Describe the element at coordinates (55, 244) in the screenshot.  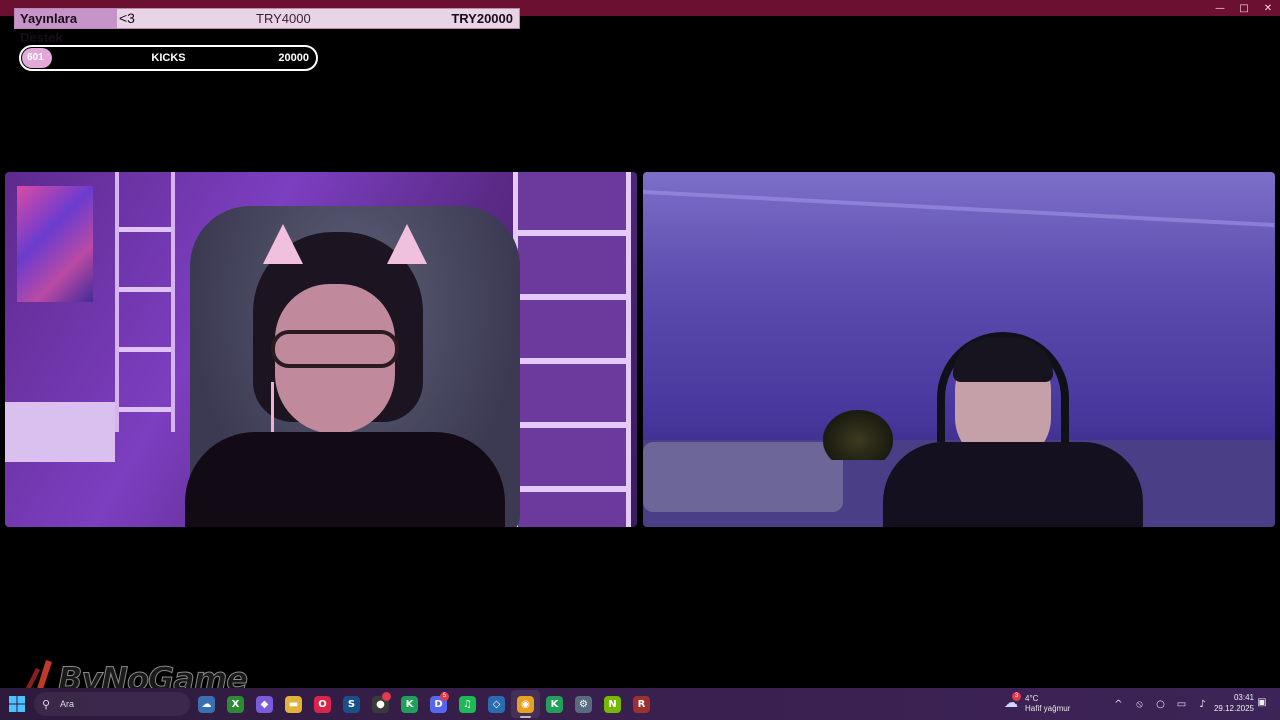
I see `wall-poster` at that location.